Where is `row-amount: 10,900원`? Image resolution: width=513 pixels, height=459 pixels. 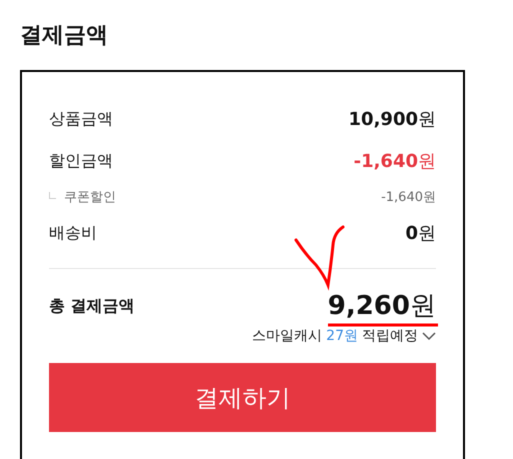
row-amount: 10,900원 is located at coordinates (392, 119).